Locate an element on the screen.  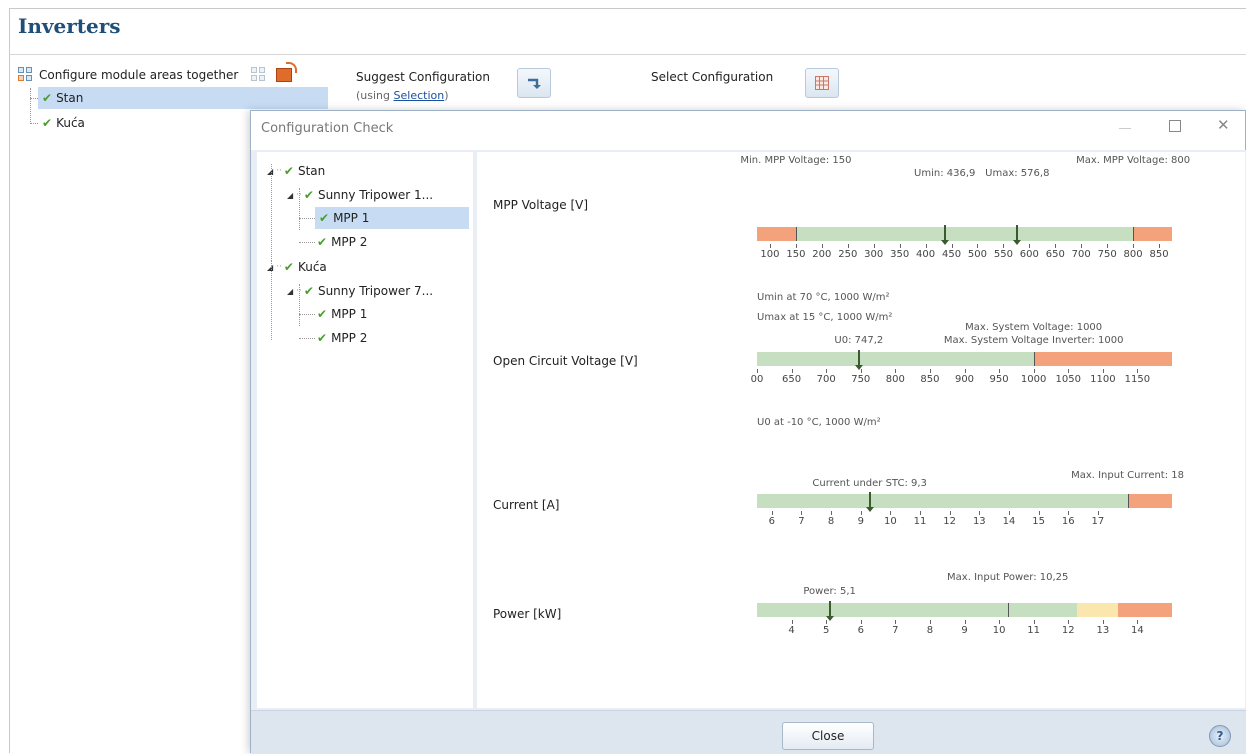
config-tree-item: ◢ ·· ✔ Kuća is located at coordinates (297, 267).